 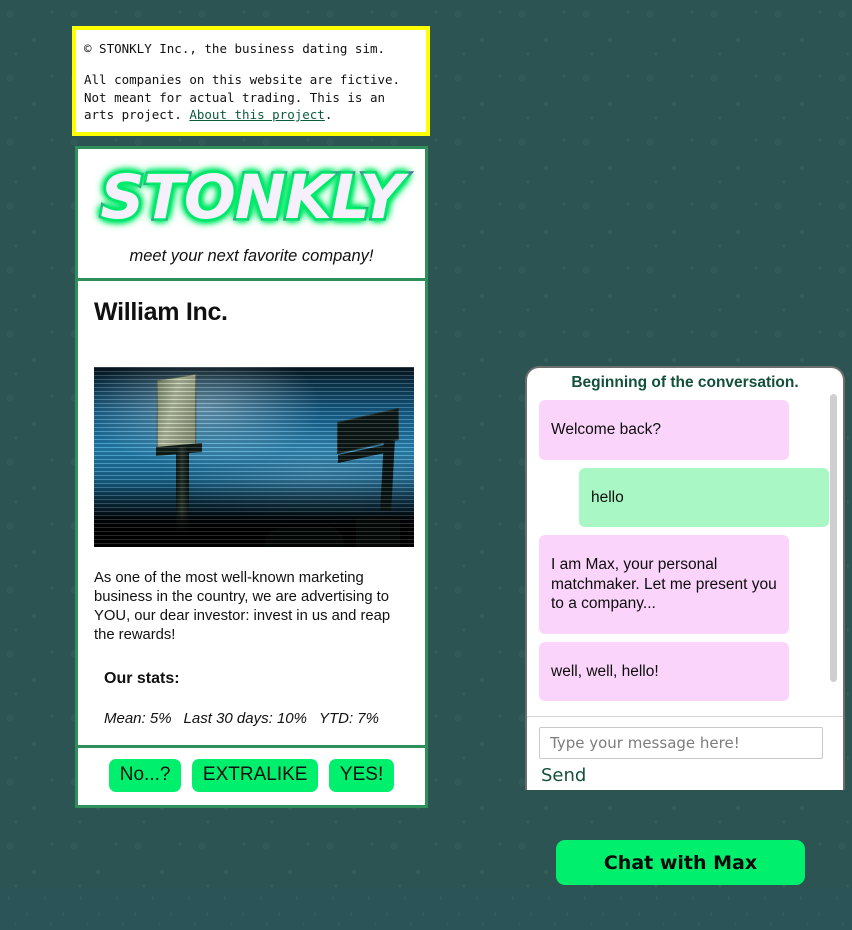 I want to click on stat-mean: Mean: 5%, so click(x=138, y=718).